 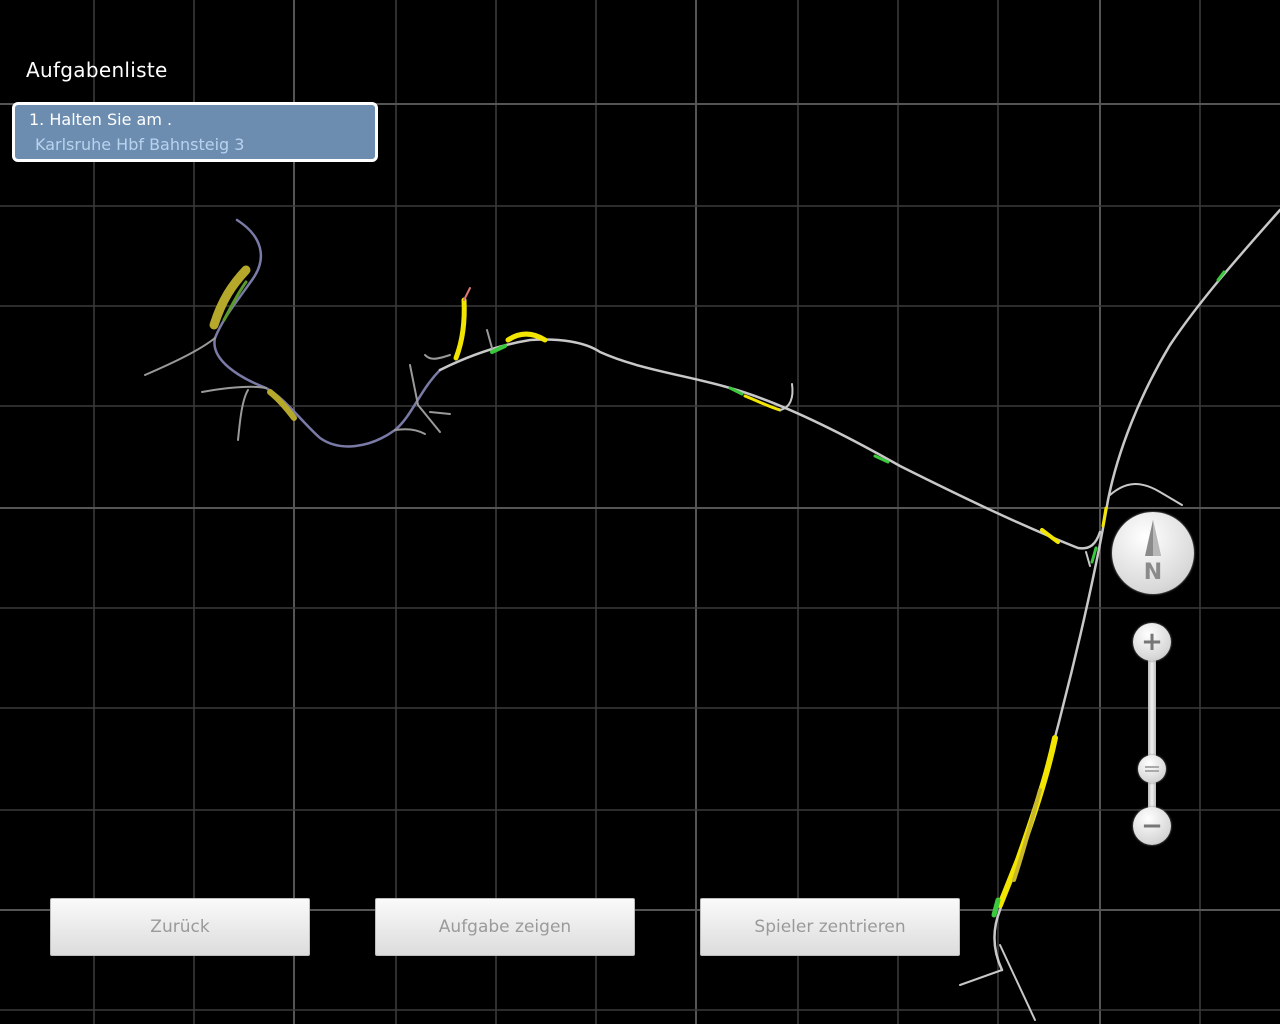 I want to click on back-button: Zurück, so click(x=180, y=927).